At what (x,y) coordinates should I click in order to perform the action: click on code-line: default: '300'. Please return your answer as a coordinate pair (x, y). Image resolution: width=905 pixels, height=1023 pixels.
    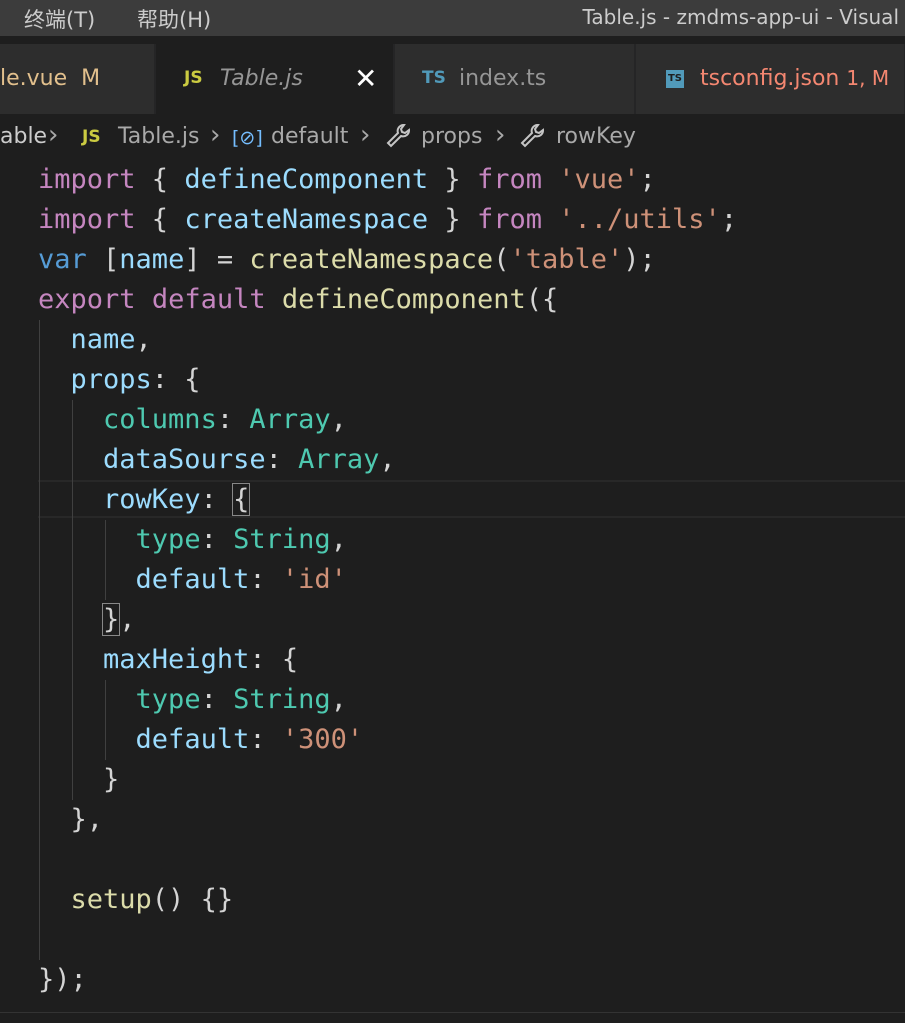
    Looking at the image, I should click on (249, 739).